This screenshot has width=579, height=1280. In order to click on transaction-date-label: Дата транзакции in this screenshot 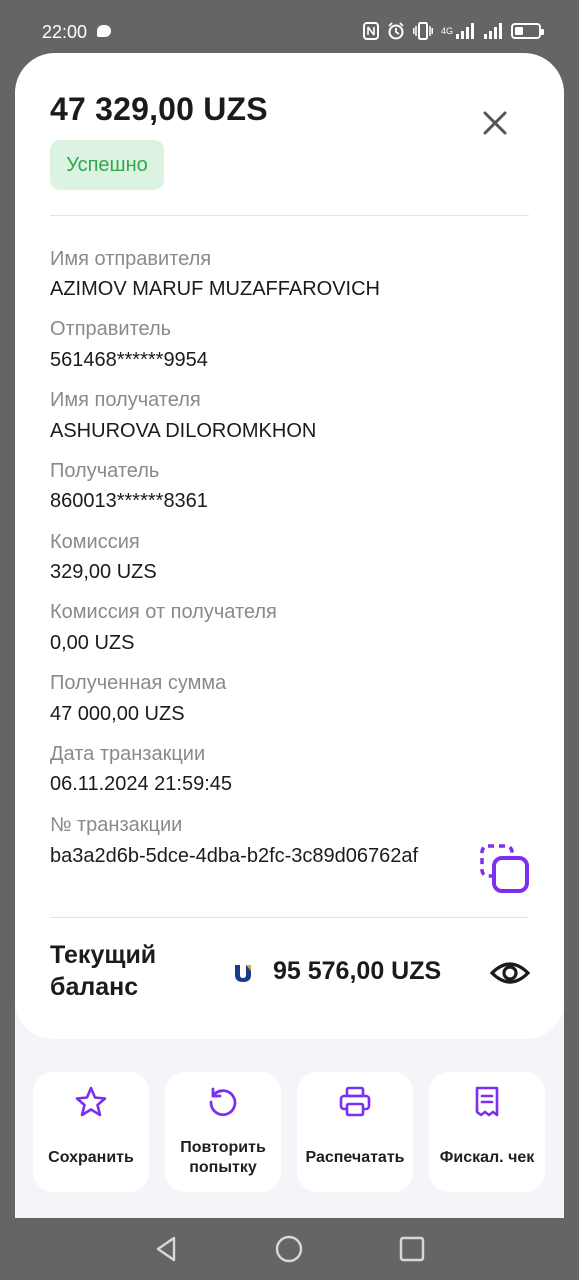, I will do `click(128, 754)`.